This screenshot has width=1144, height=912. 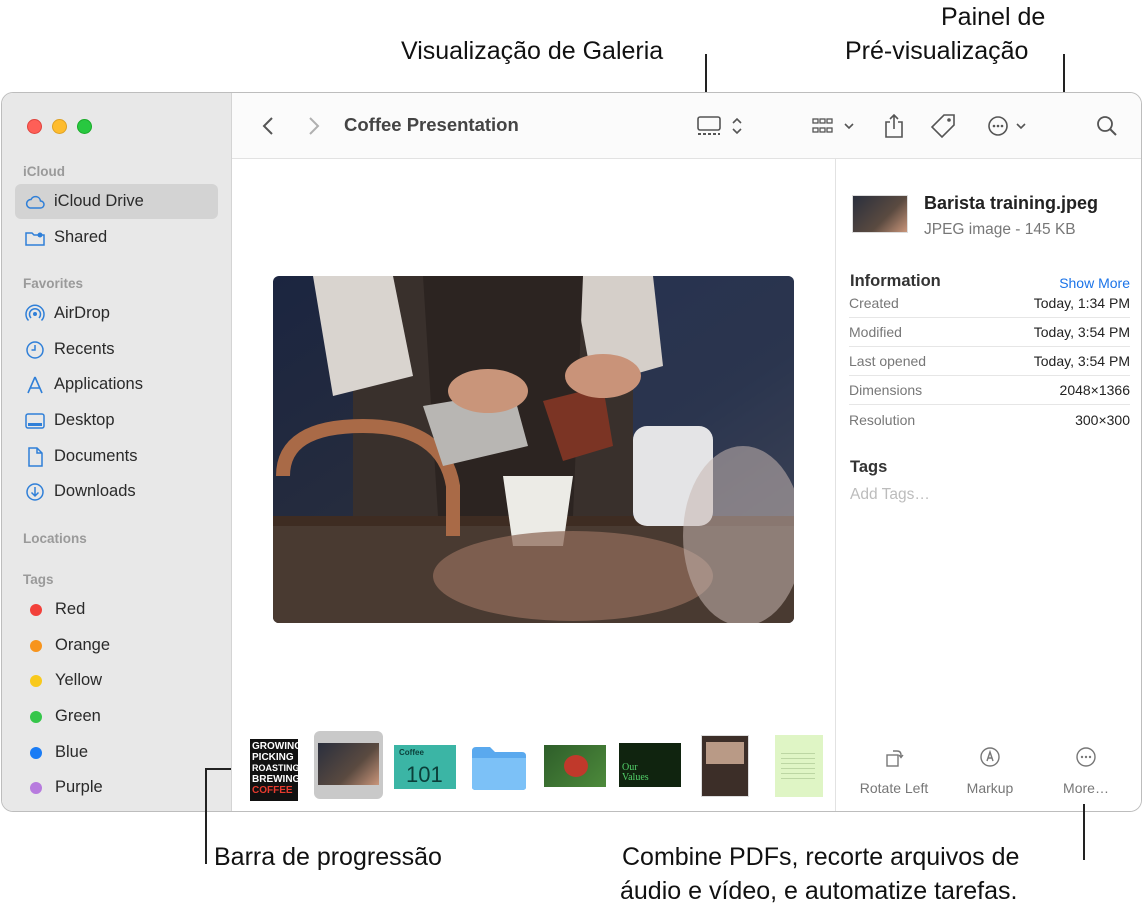 What do you see at coordinates (59, 126) in the screenshot?
I see `minimize-window-button` at bounding box center [59, 126].